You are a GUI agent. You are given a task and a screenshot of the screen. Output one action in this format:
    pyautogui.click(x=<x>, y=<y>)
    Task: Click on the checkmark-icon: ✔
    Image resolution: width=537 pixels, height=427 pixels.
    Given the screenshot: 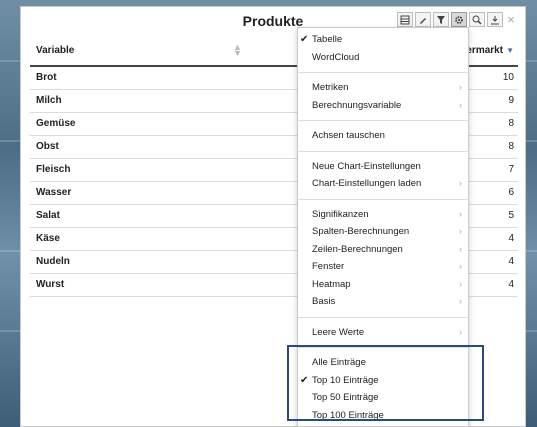 What is the action you would take?
    pyautogui.click(x=304, y=39)
    